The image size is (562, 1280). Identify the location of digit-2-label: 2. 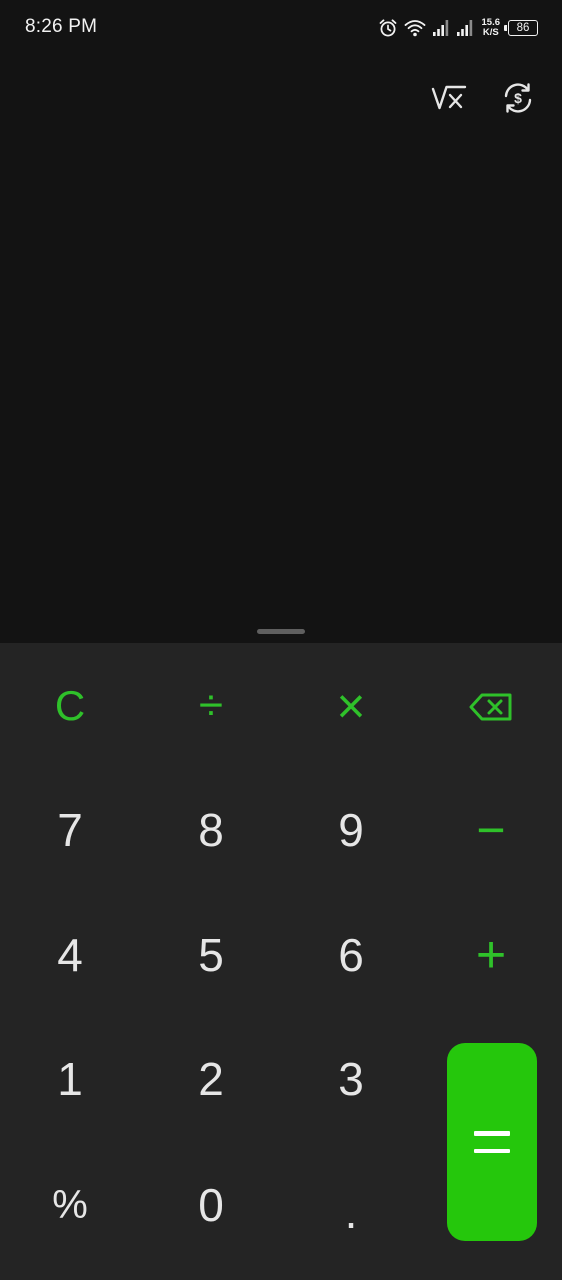
(211, 1079).